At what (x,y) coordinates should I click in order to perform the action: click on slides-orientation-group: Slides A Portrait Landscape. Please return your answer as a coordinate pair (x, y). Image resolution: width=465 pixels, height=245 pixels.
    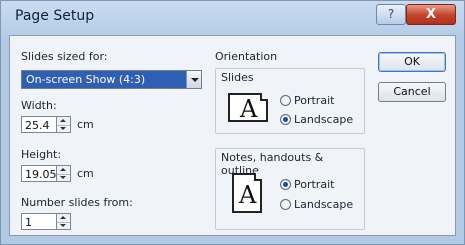
    Looking at the image, I should click on (290, 101).